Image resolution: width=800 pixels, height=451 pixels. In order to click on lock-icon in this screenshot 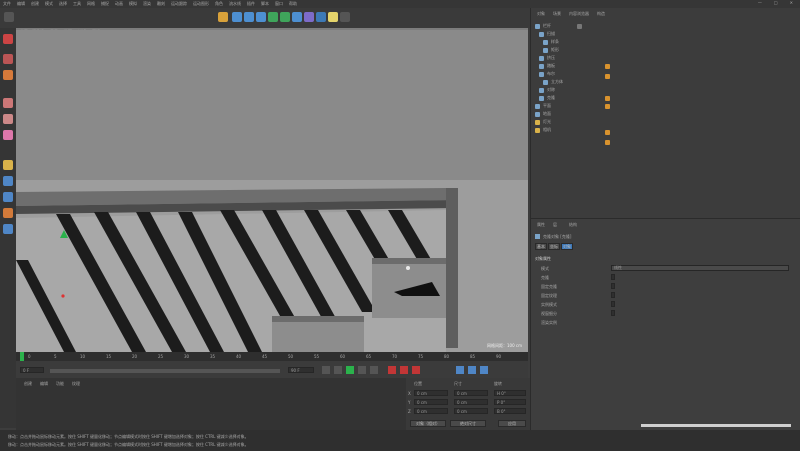, I will do `click(8, 213)`.